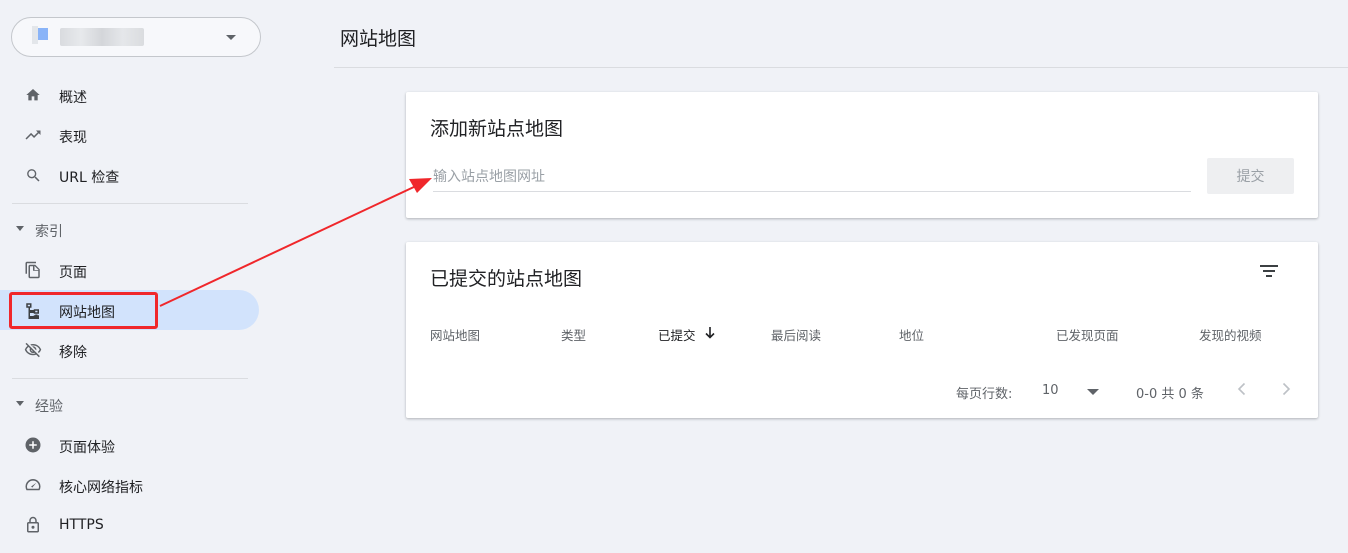  I want to click on property-selector, so click(136, 37).